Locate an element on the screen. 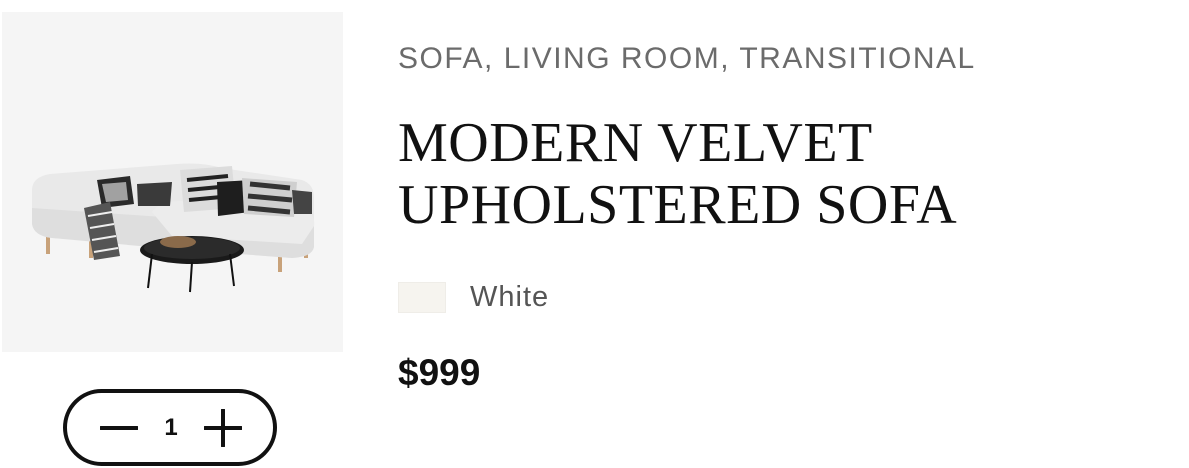 This screenshot has height=468, width=1189. color-swatch is located at coordinates (422, 297).